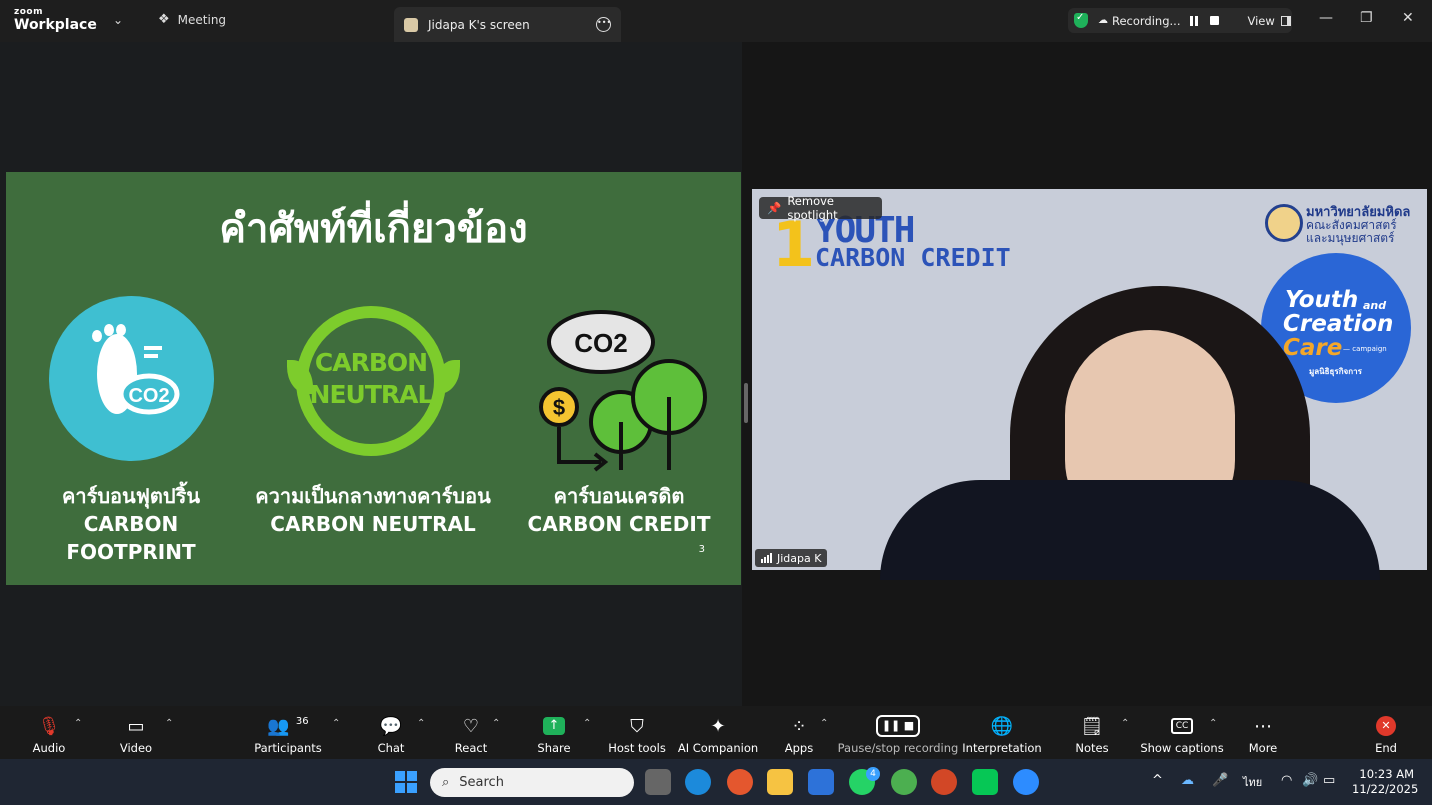  Describe the element at coordinates (820, 208) in the screenshot. I see `remove-spotlight-button: 📌 Remove spotlight` at that location.